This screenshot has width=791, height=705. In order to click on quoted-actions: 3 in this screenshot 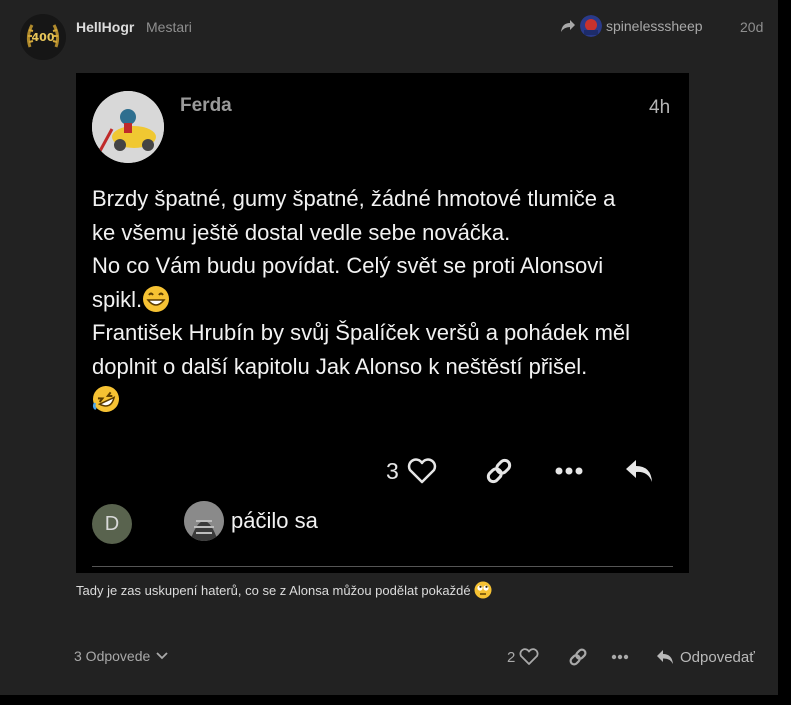, I will do `click(382, 471)`.